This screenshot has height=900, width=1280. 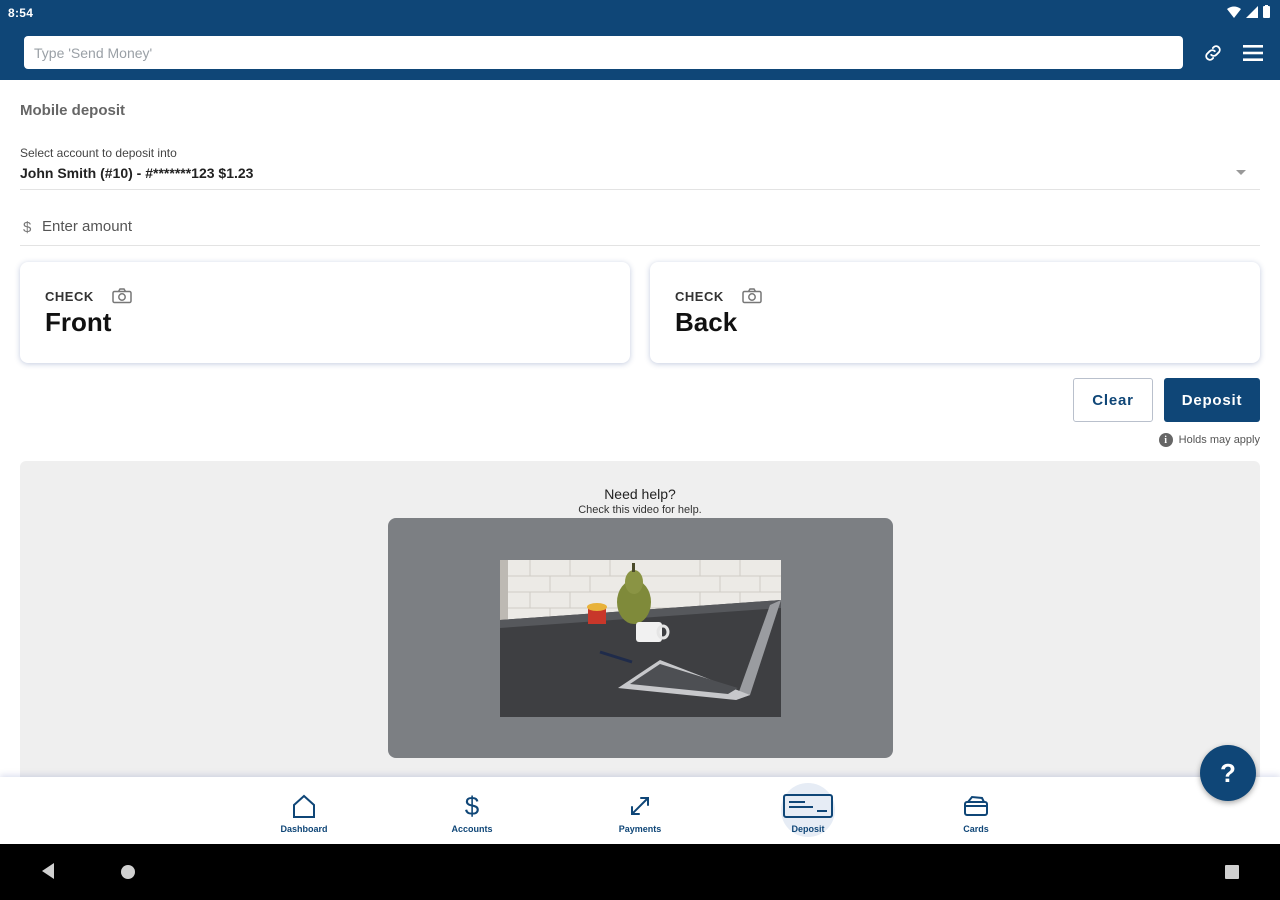 What do you see at coordinates (1219, 440) in the screenshot?
I see `holds-note-text: Holds may apply` at bounding box center [1219, 440].